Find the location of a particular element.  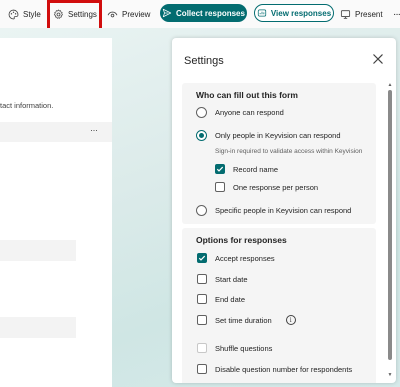

option-record-name: Record name is located at coordinates (246, 169).